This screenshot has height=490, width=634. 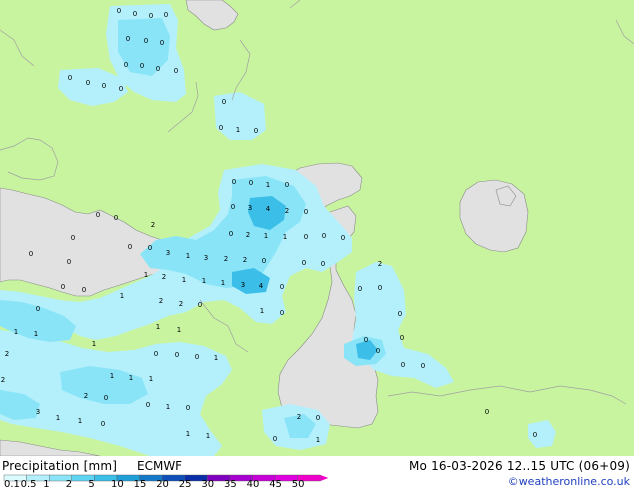 I want to click on legend-tick-label: 1, so click(x=46, y=484).